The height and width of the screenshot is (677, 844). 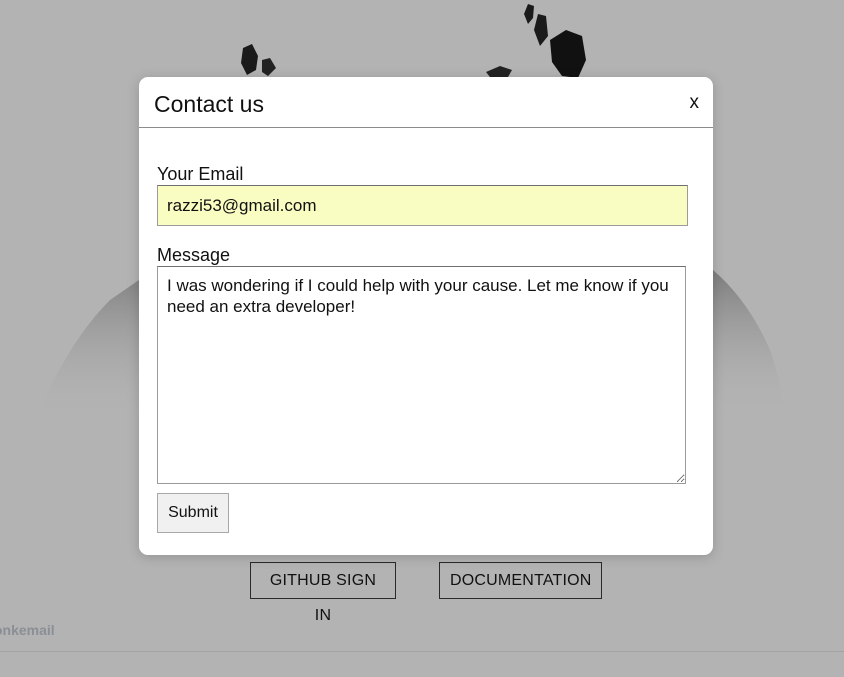 I want to click on modal-header: Contact us x, so click(x=426, y=102).